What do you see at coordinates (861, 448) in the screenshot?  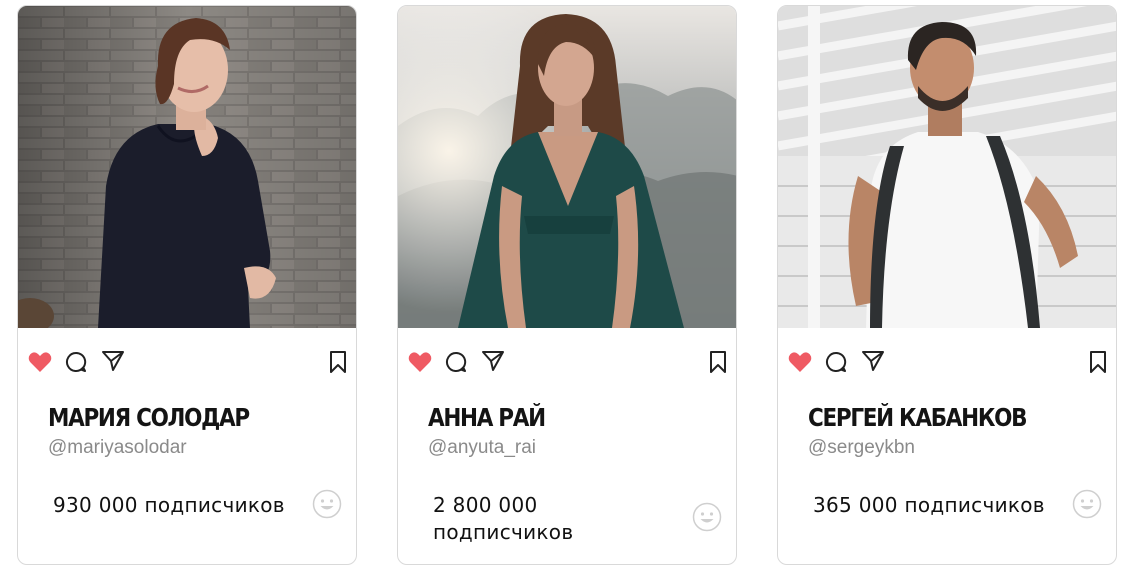 I see `influencer-handle: @sergeykbn` at bounding box center [861, 448].